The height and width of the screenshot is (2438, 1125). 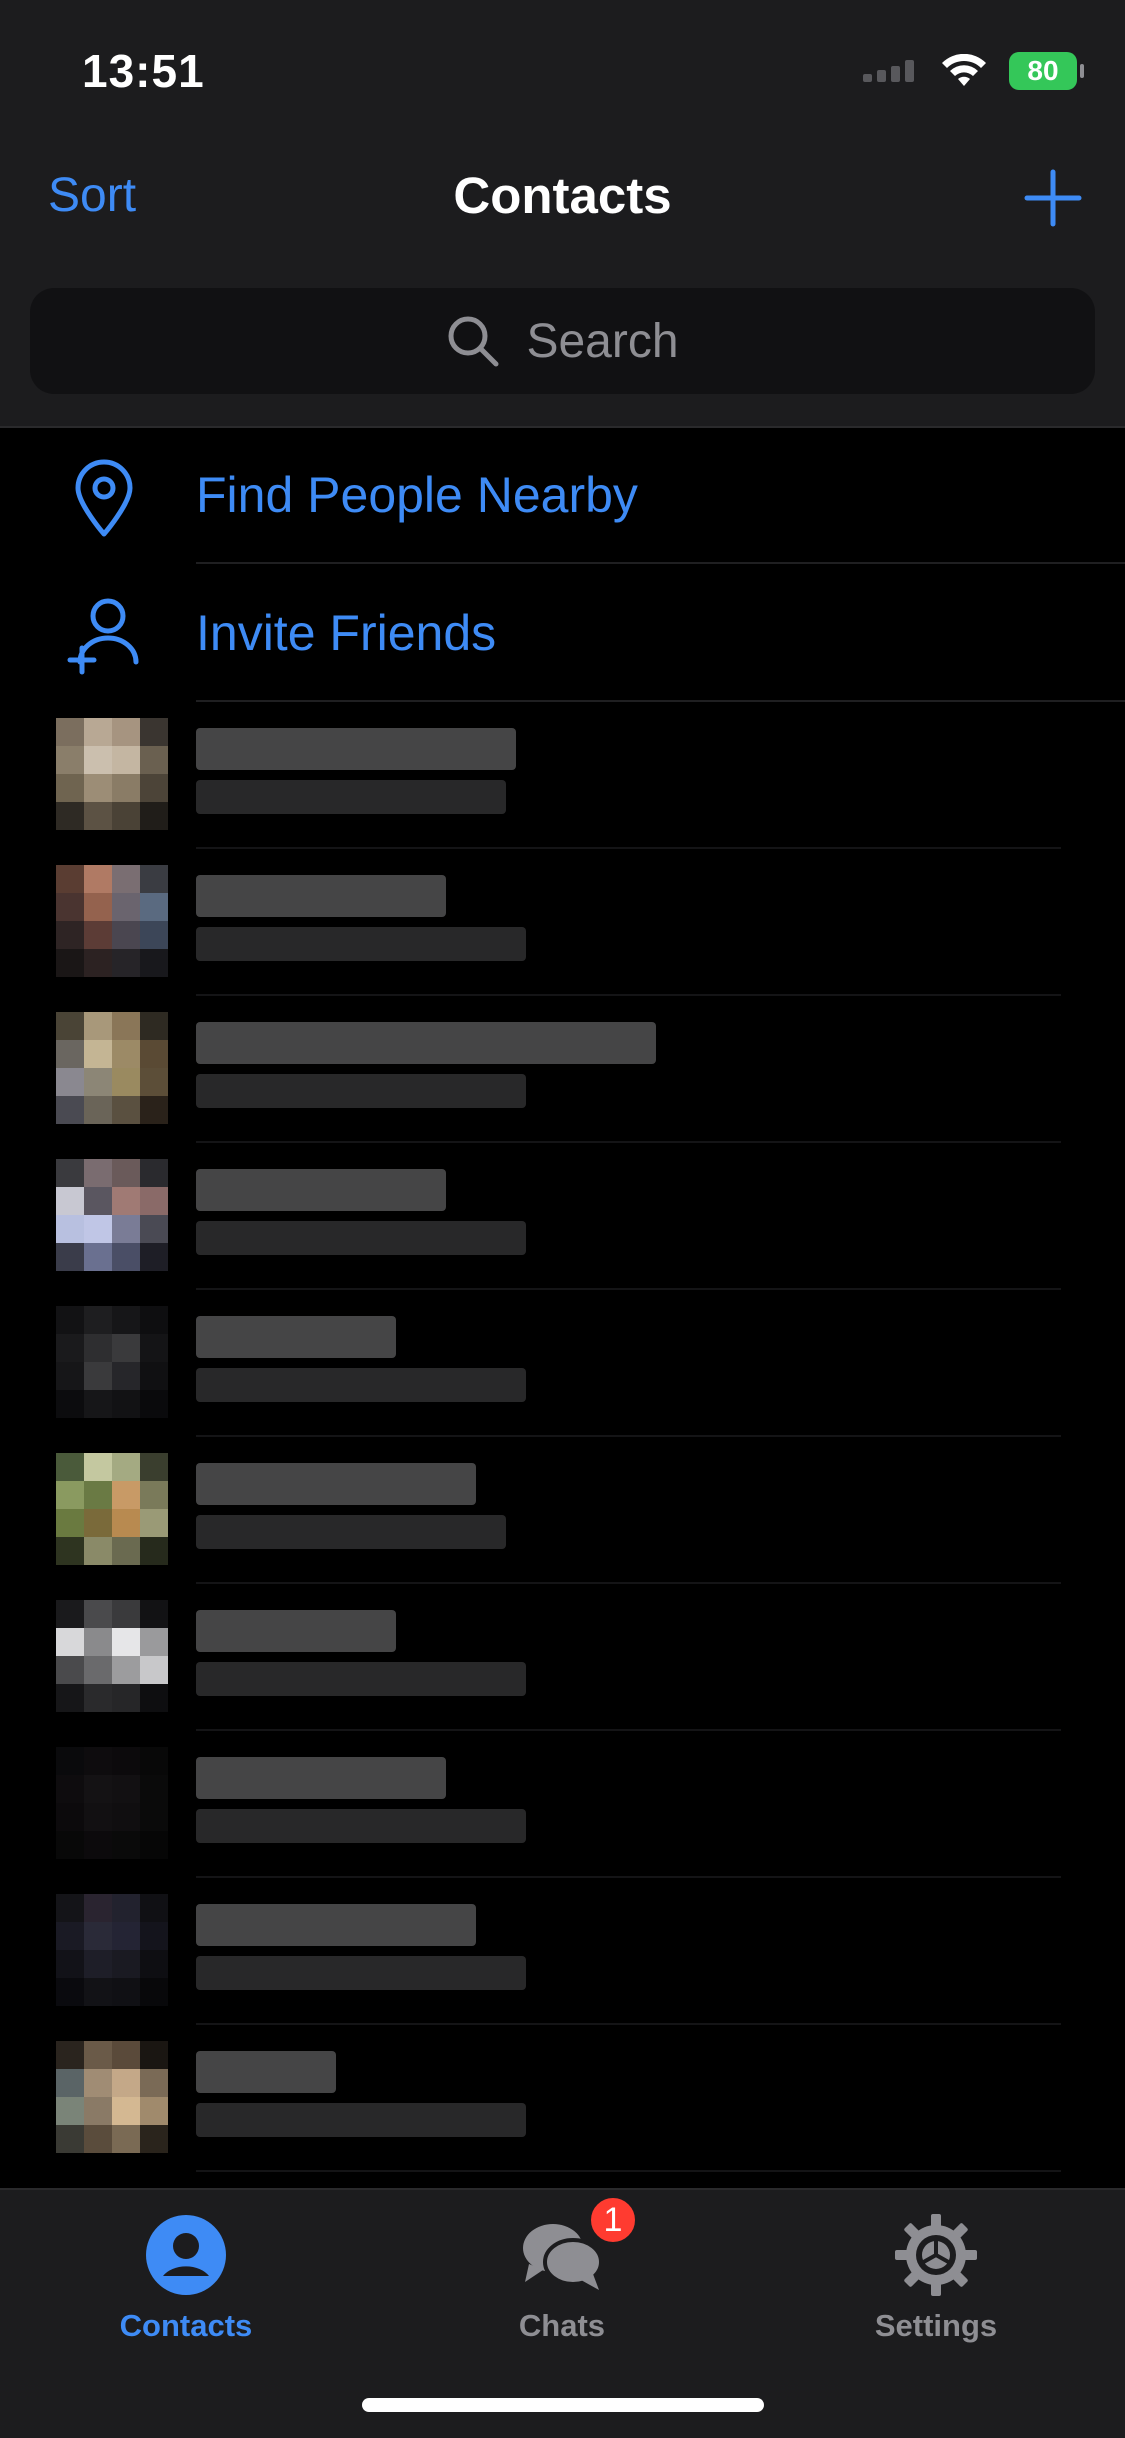 I want to click on location-pin-icon, so click(x=104, y=498).